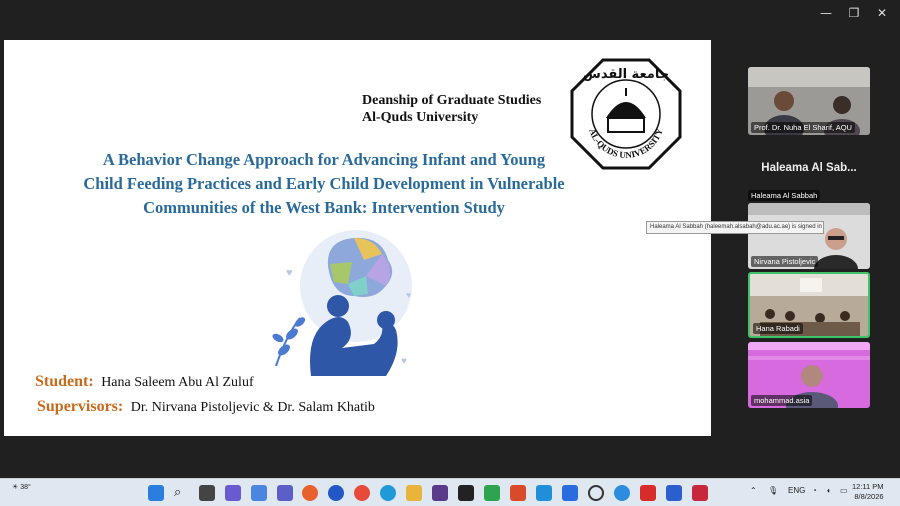  What do you see at coordinates (784, 195) in the screenshot?
I see `tile-label-haleama: Haleama Al Sabbah` at bounding box center [784, 195].